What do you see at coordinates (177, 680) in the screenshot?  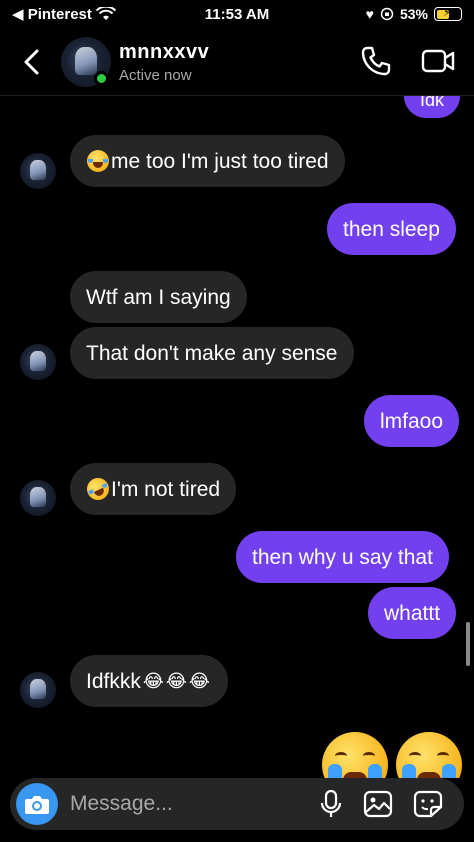 I see `joy-emoji-icon: 😂😂😂` at bounding box center [177, 680].